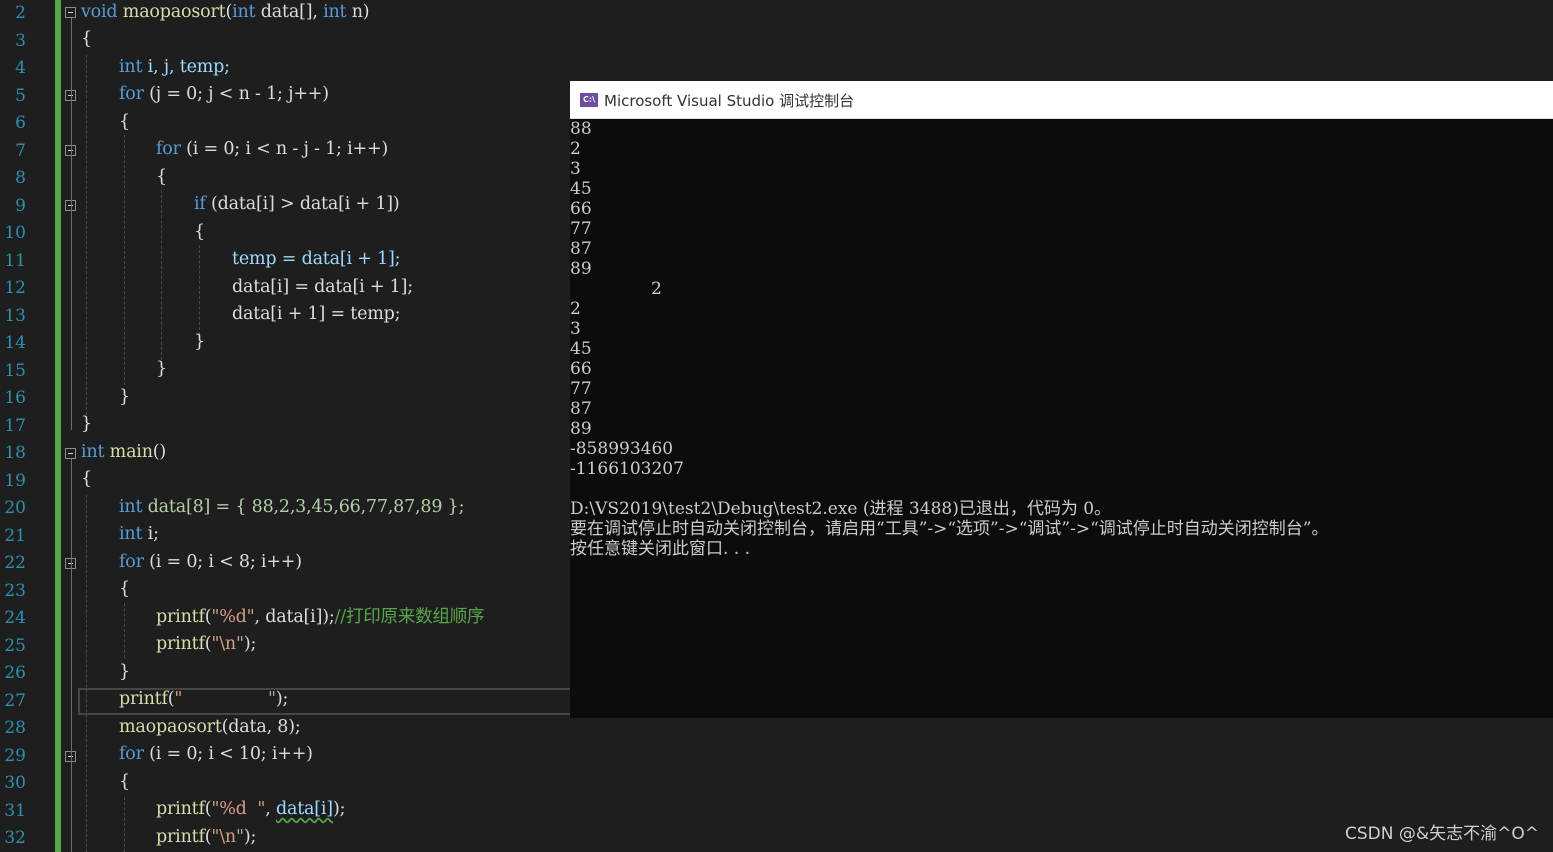 This screenshot has width=1553, height=852. What do you see at coordinates (222, 562) in the screenshot?
I see `code-text: (i = 0; i < 8; i++)` at bounding box center [222, 562].